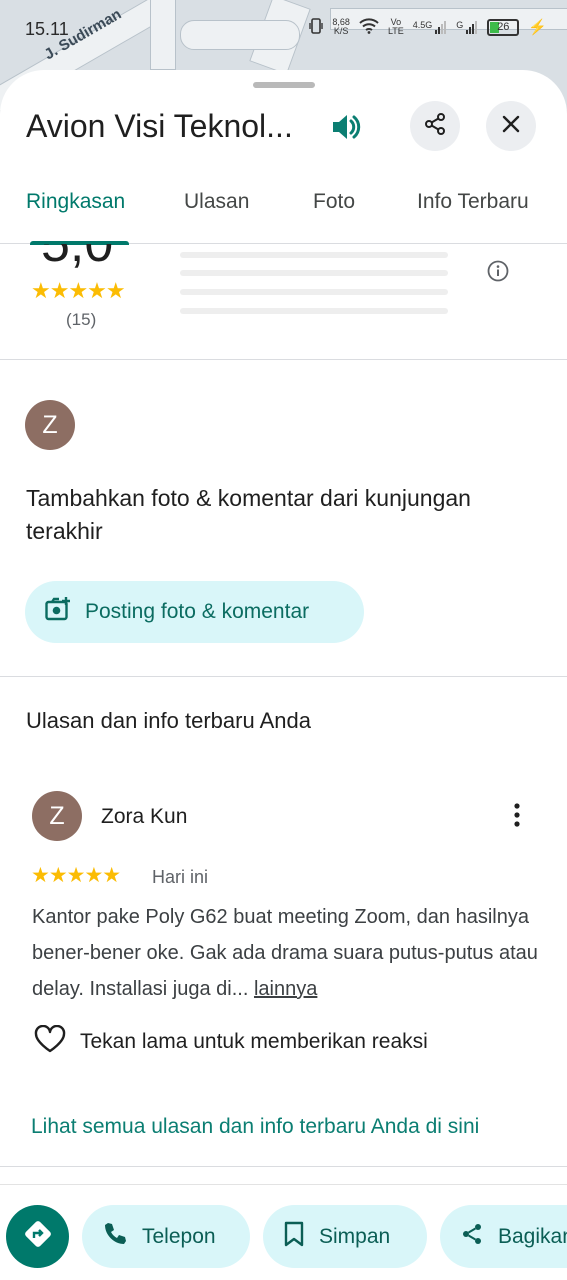  I want to click on directions-icon, so click(38, 1236).